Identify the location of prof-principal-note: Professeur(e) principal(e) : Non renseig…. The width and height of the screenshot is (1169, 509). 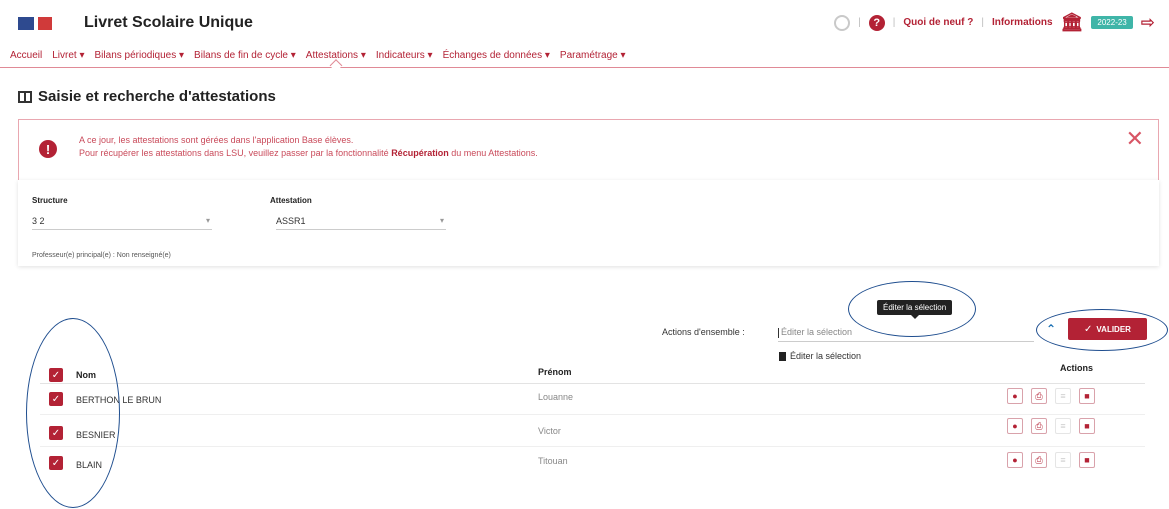
(101, 255).